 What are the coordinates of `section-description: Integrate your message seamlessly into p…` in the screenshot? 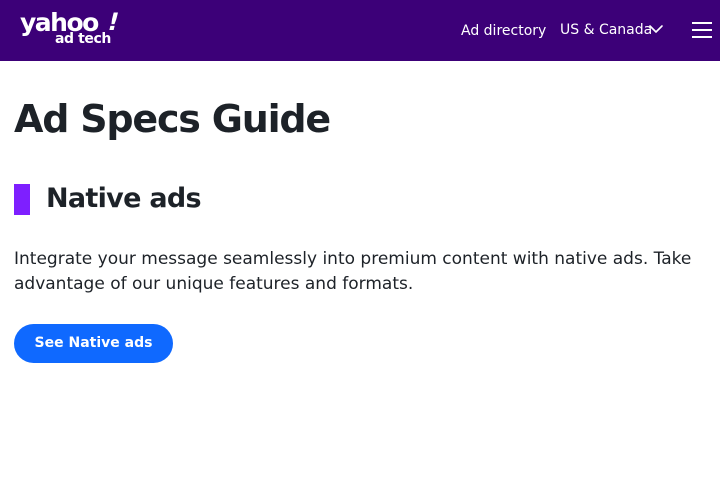 It's located at (353, 271).